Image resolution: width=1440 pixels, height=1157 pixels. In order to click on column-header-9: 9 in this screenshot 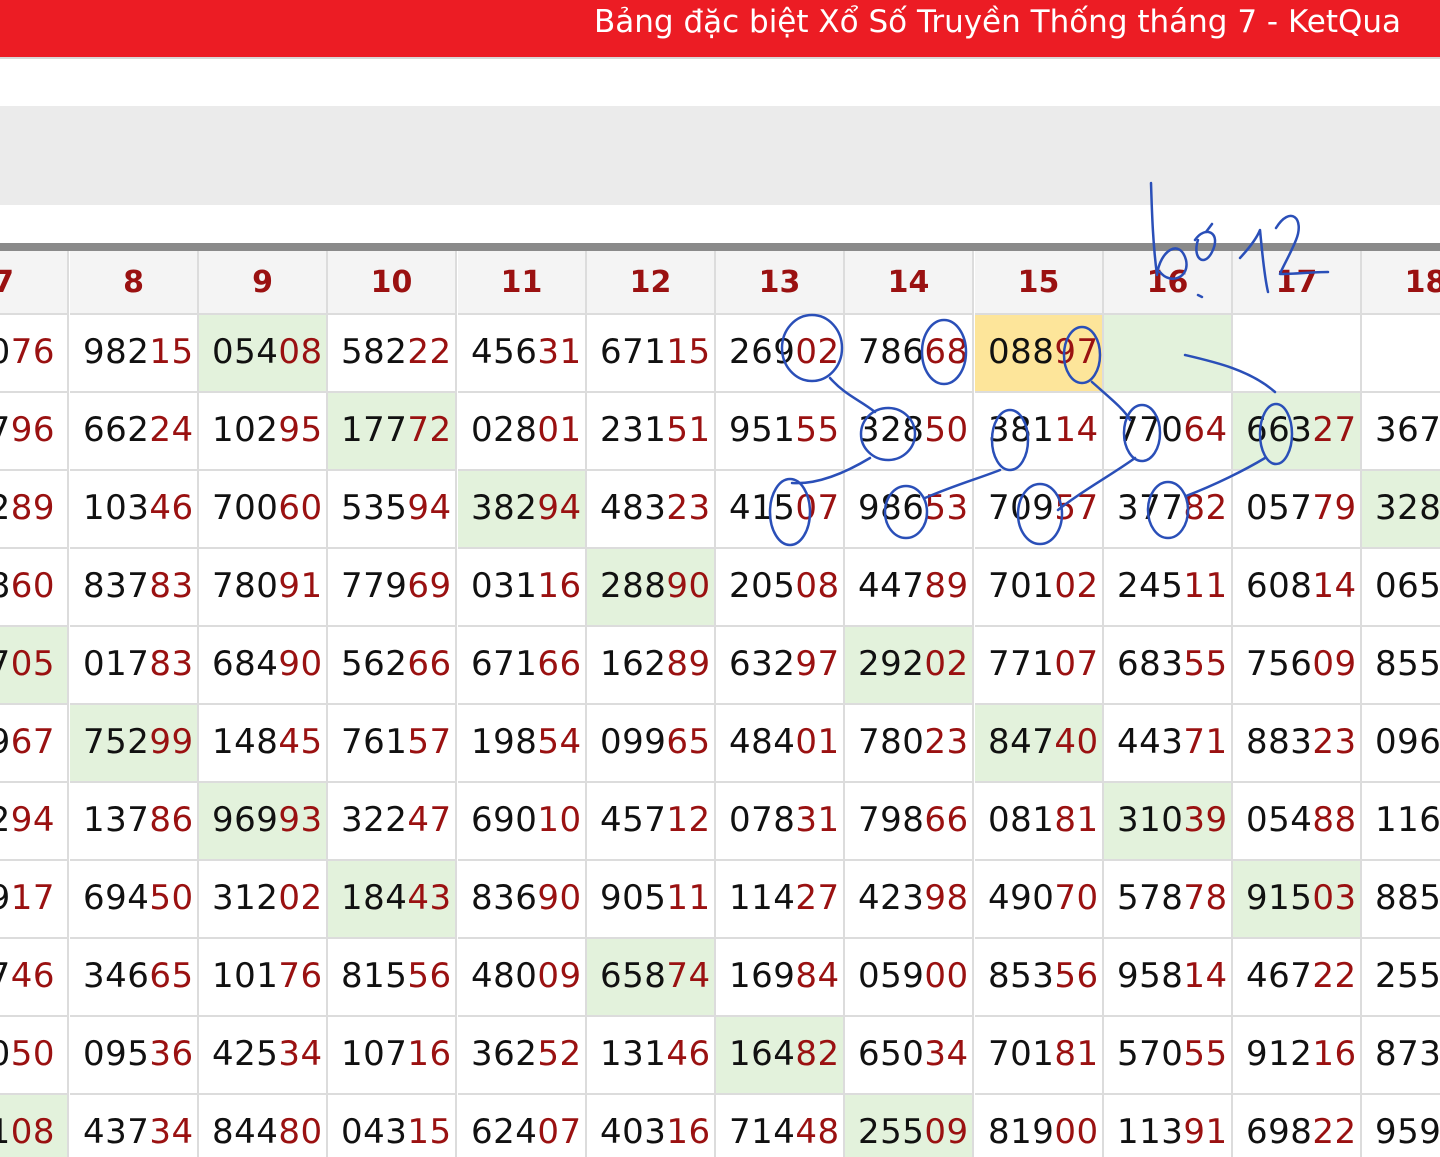, I will do `click(263, 283)`.